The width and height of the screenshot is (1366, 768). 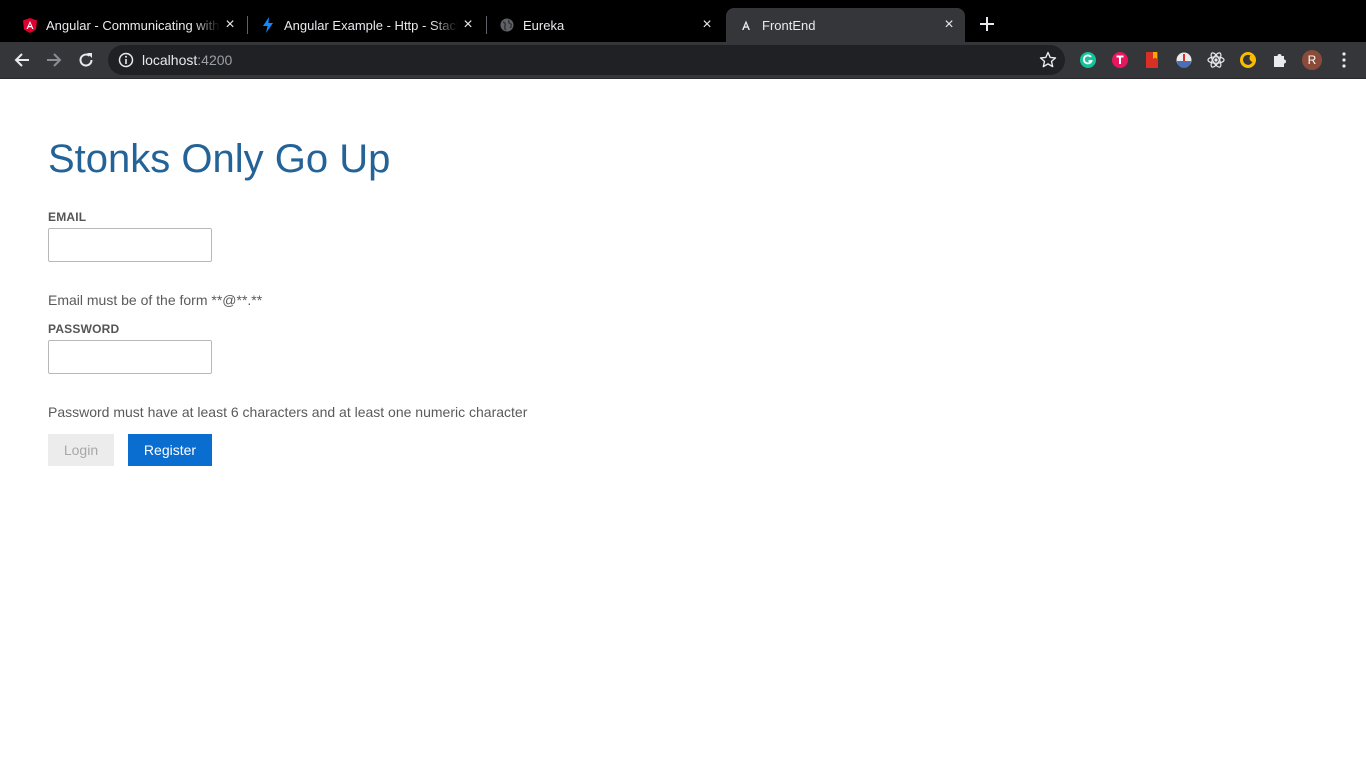 What do you see at coordinates (605, 25) in the screenshot?
I see `tab-eureka: Eureka ×` at bounding box center [605, 25].